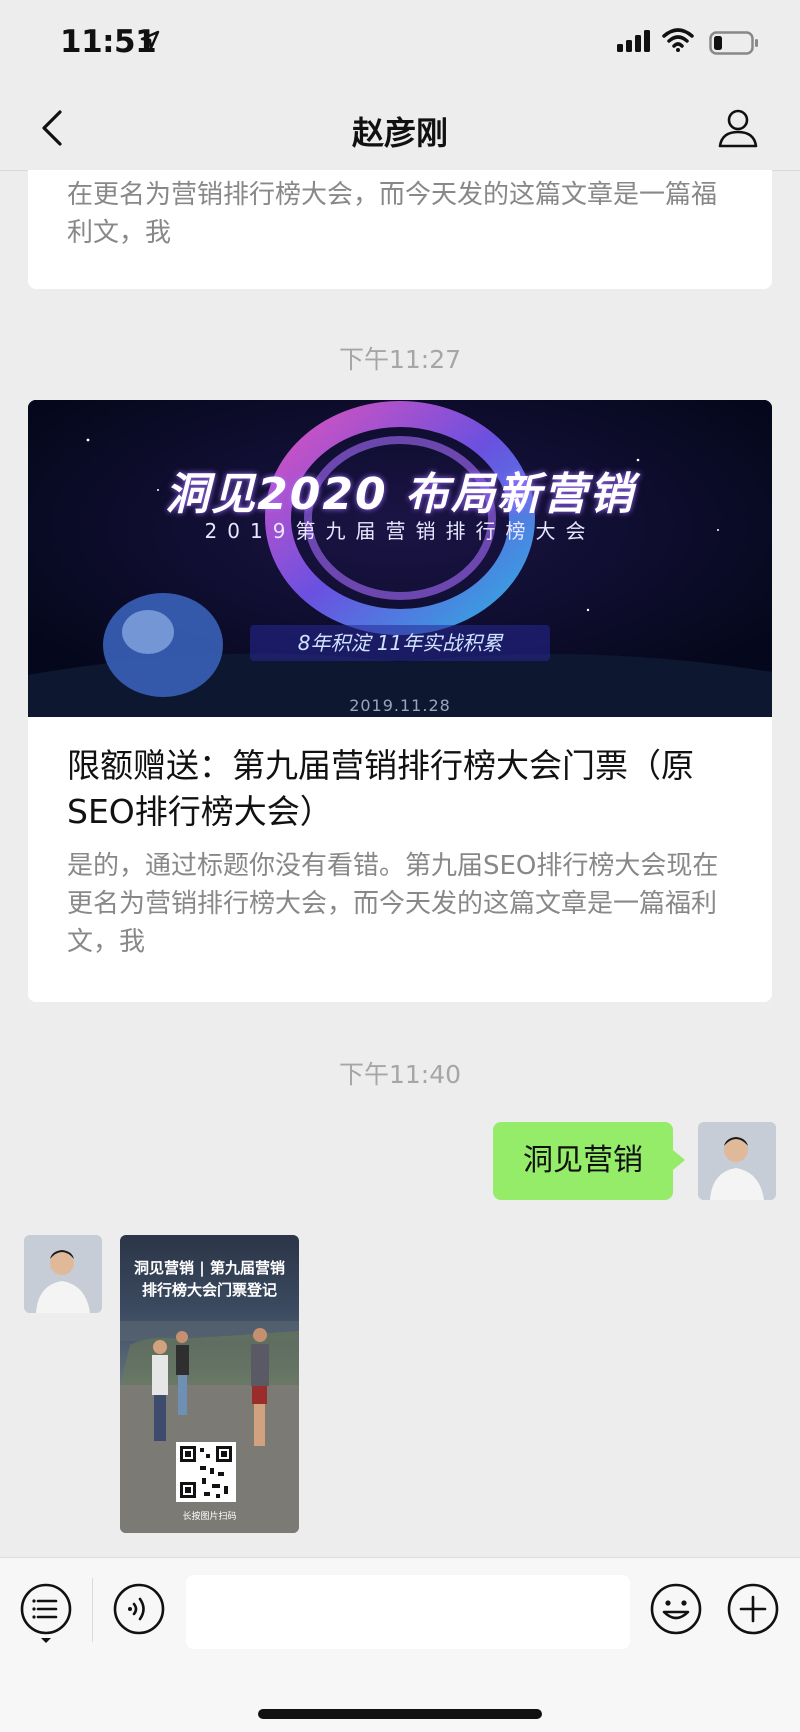  I want to click on wifi-icon, so click(678, 40).